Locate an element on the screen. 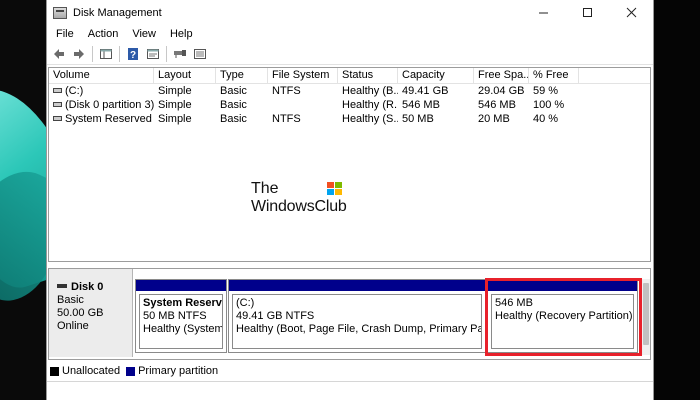  column-header-layout: Layout is located at coordinates (185, 76).